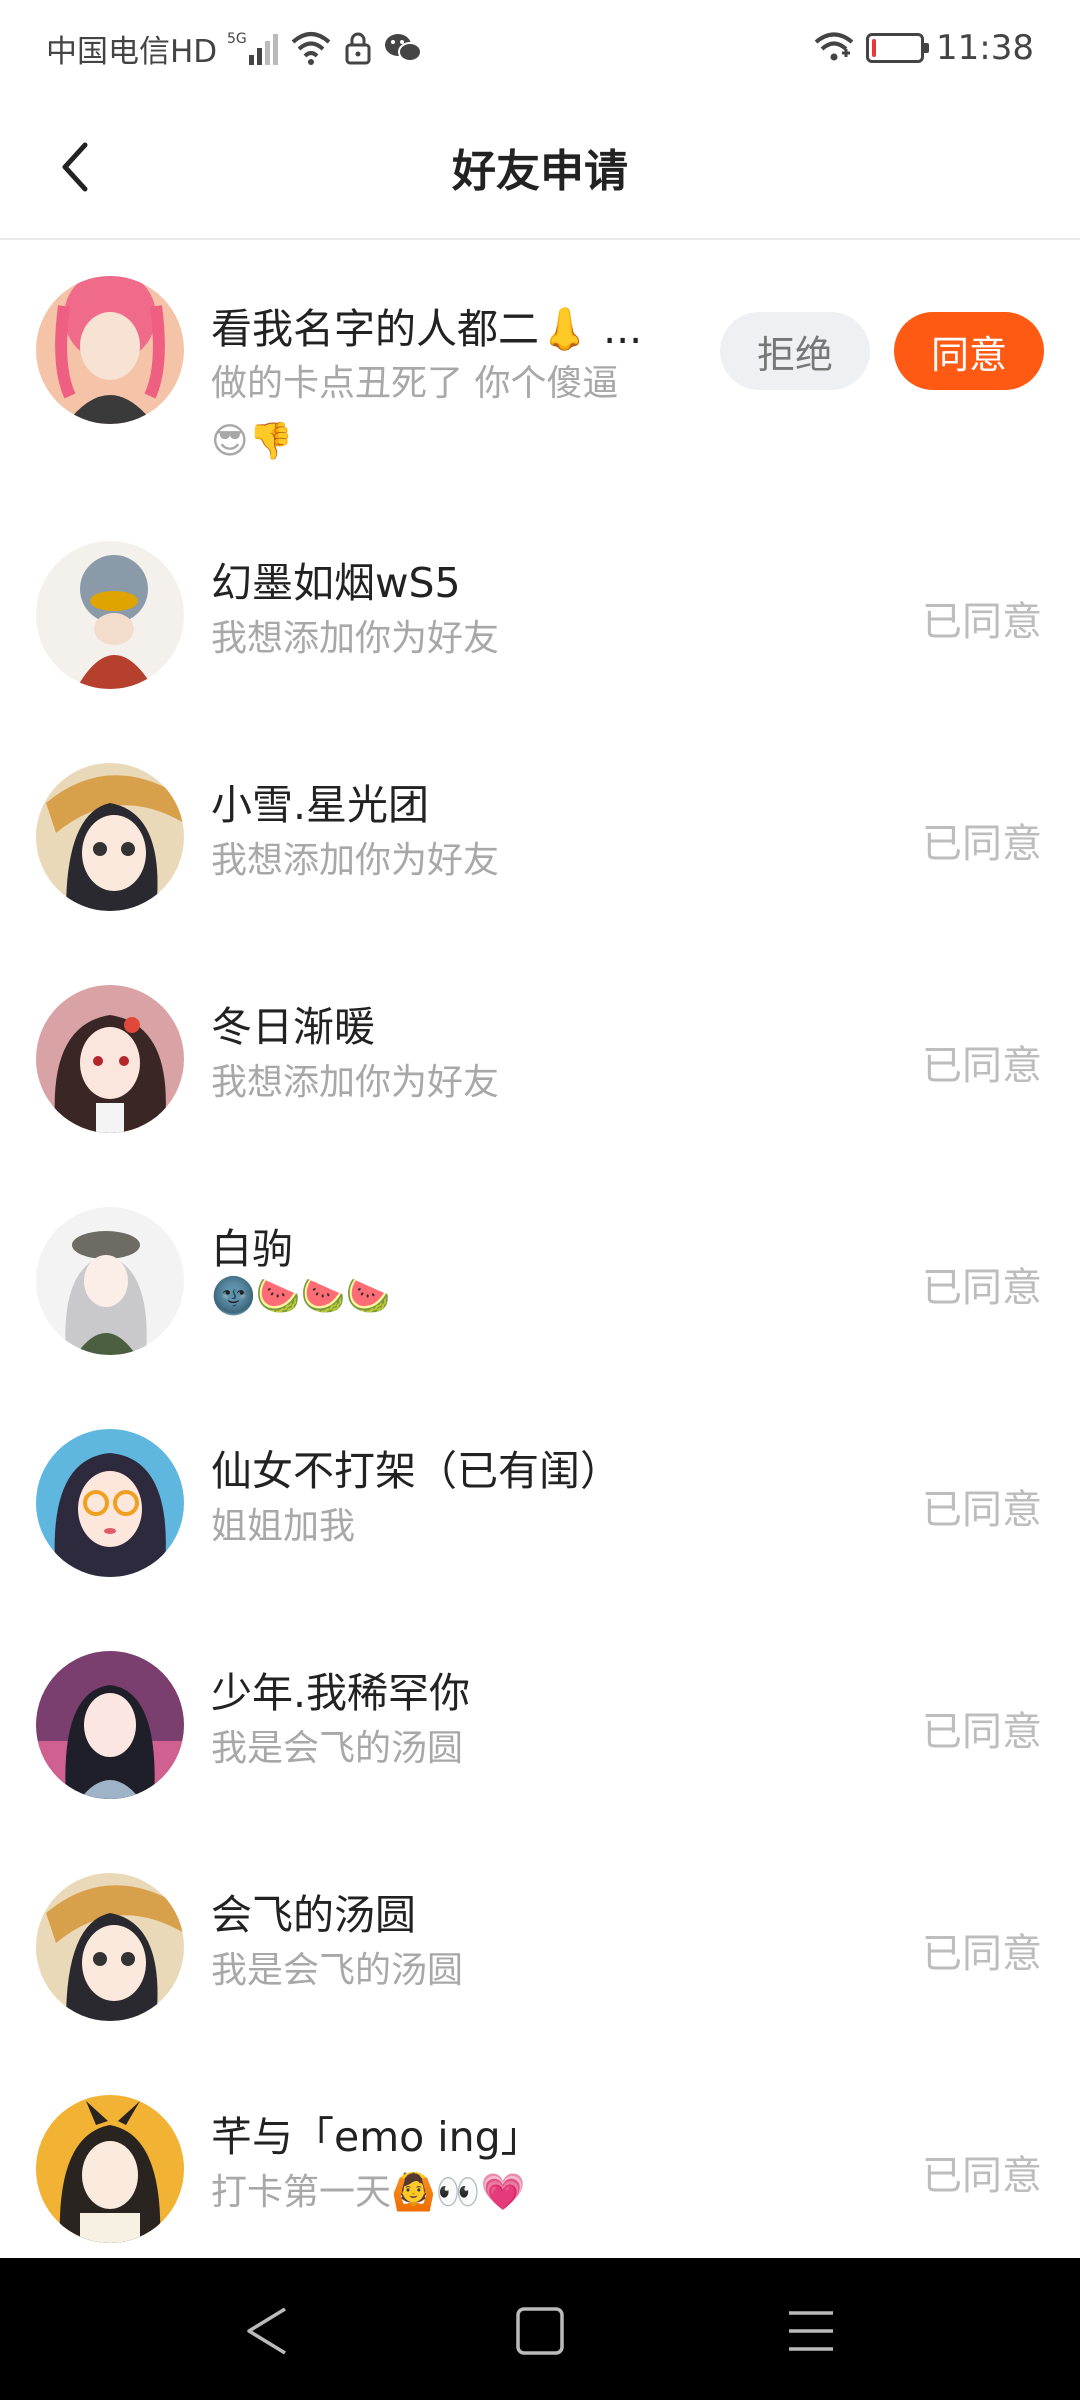 This screenshot has height=2400, width=1080. Describe the element at coordinates (313, 1915) in the screenshot. I see `requester-name: 会飞的汤圆` at that location.